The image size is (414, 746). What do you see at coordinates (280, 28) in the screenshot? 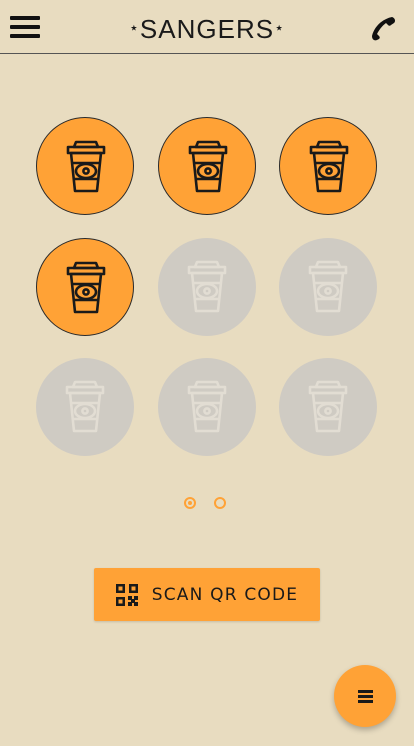
I see `brand-star-right: ⋆` at bounding box center [280, 28].